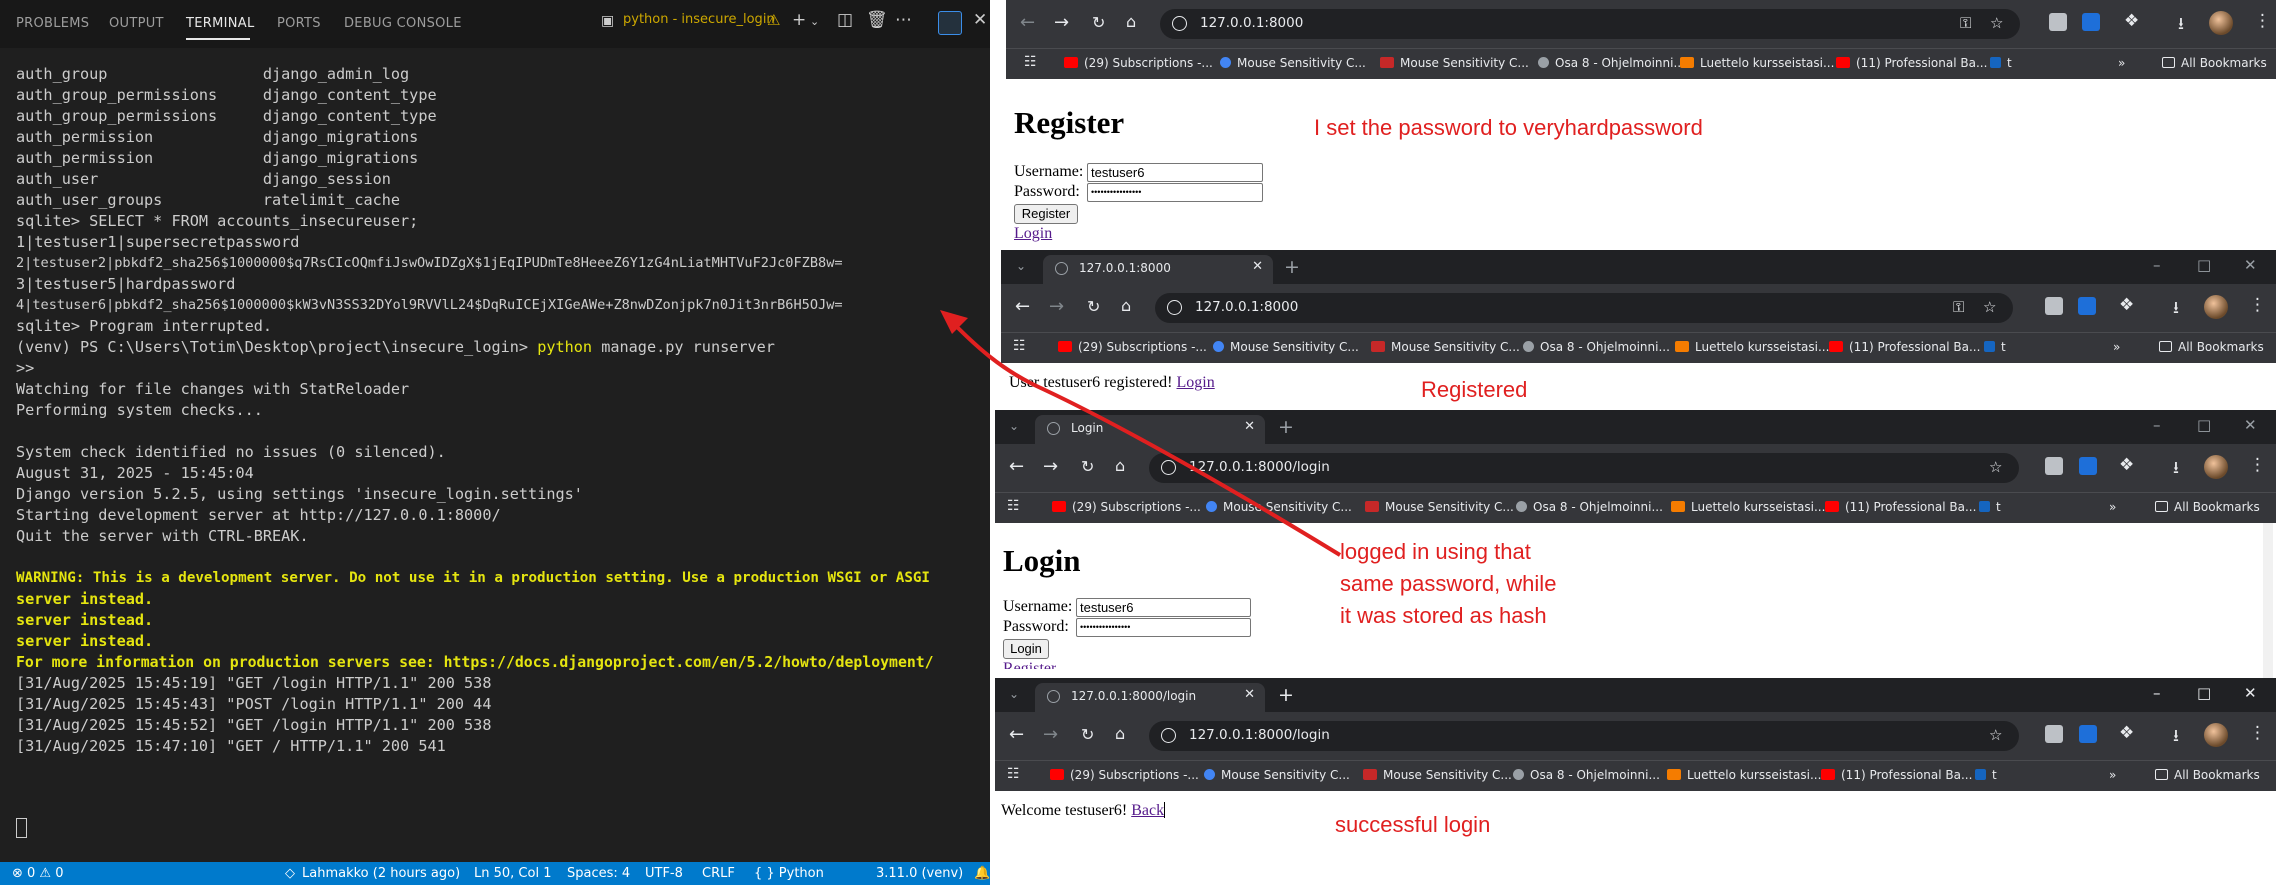 Image resolution: width=2276 pixels, height=885 pixels. I want to click on back-link: Back, so click(1147, 810).